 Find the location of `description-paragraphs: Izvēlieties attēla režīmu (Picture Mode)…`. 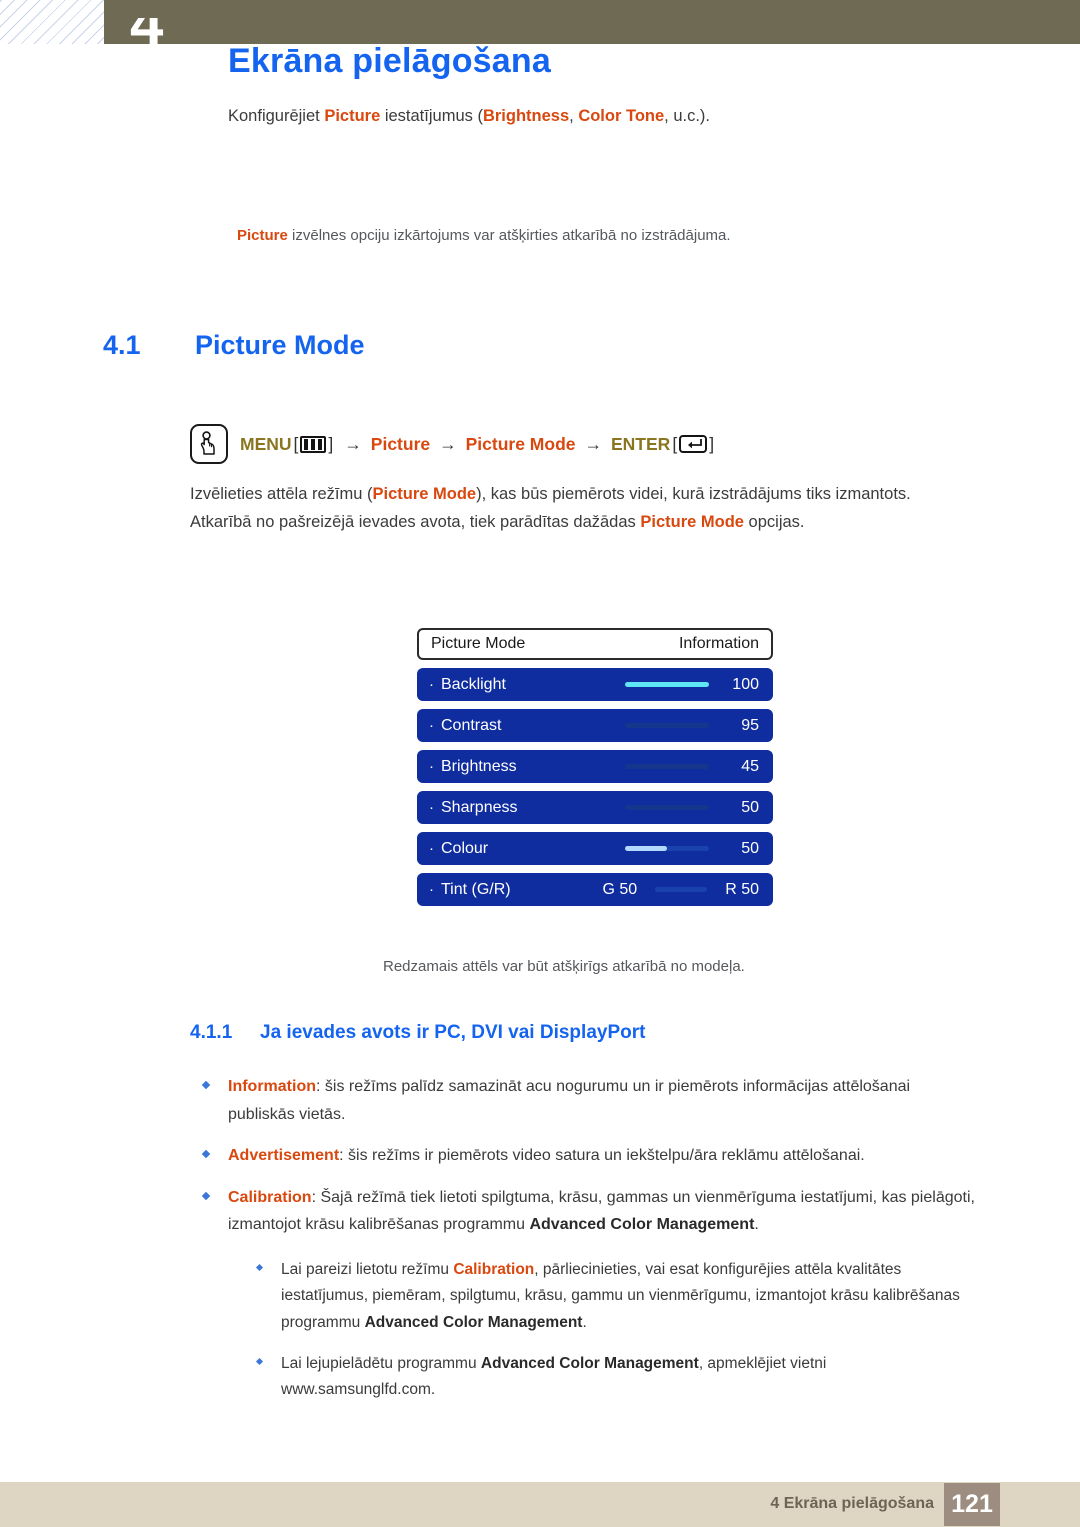

description-paragraphs: Izvēlieties attēla režīmu (Picture Mode)… is located at coordinates (610, 508).